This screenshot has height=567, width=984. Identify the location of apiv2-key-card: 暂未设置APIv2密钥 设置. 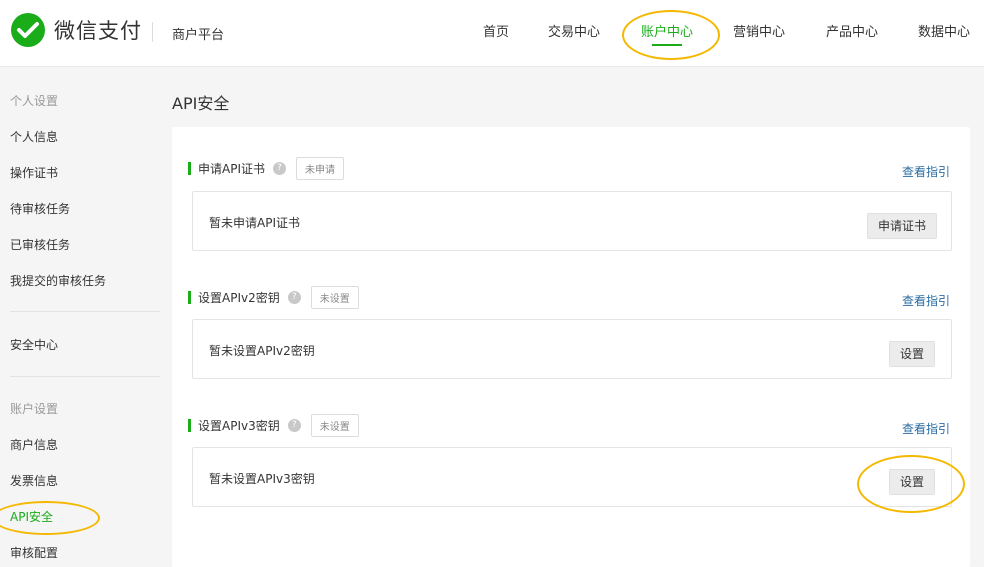
(572, 349).